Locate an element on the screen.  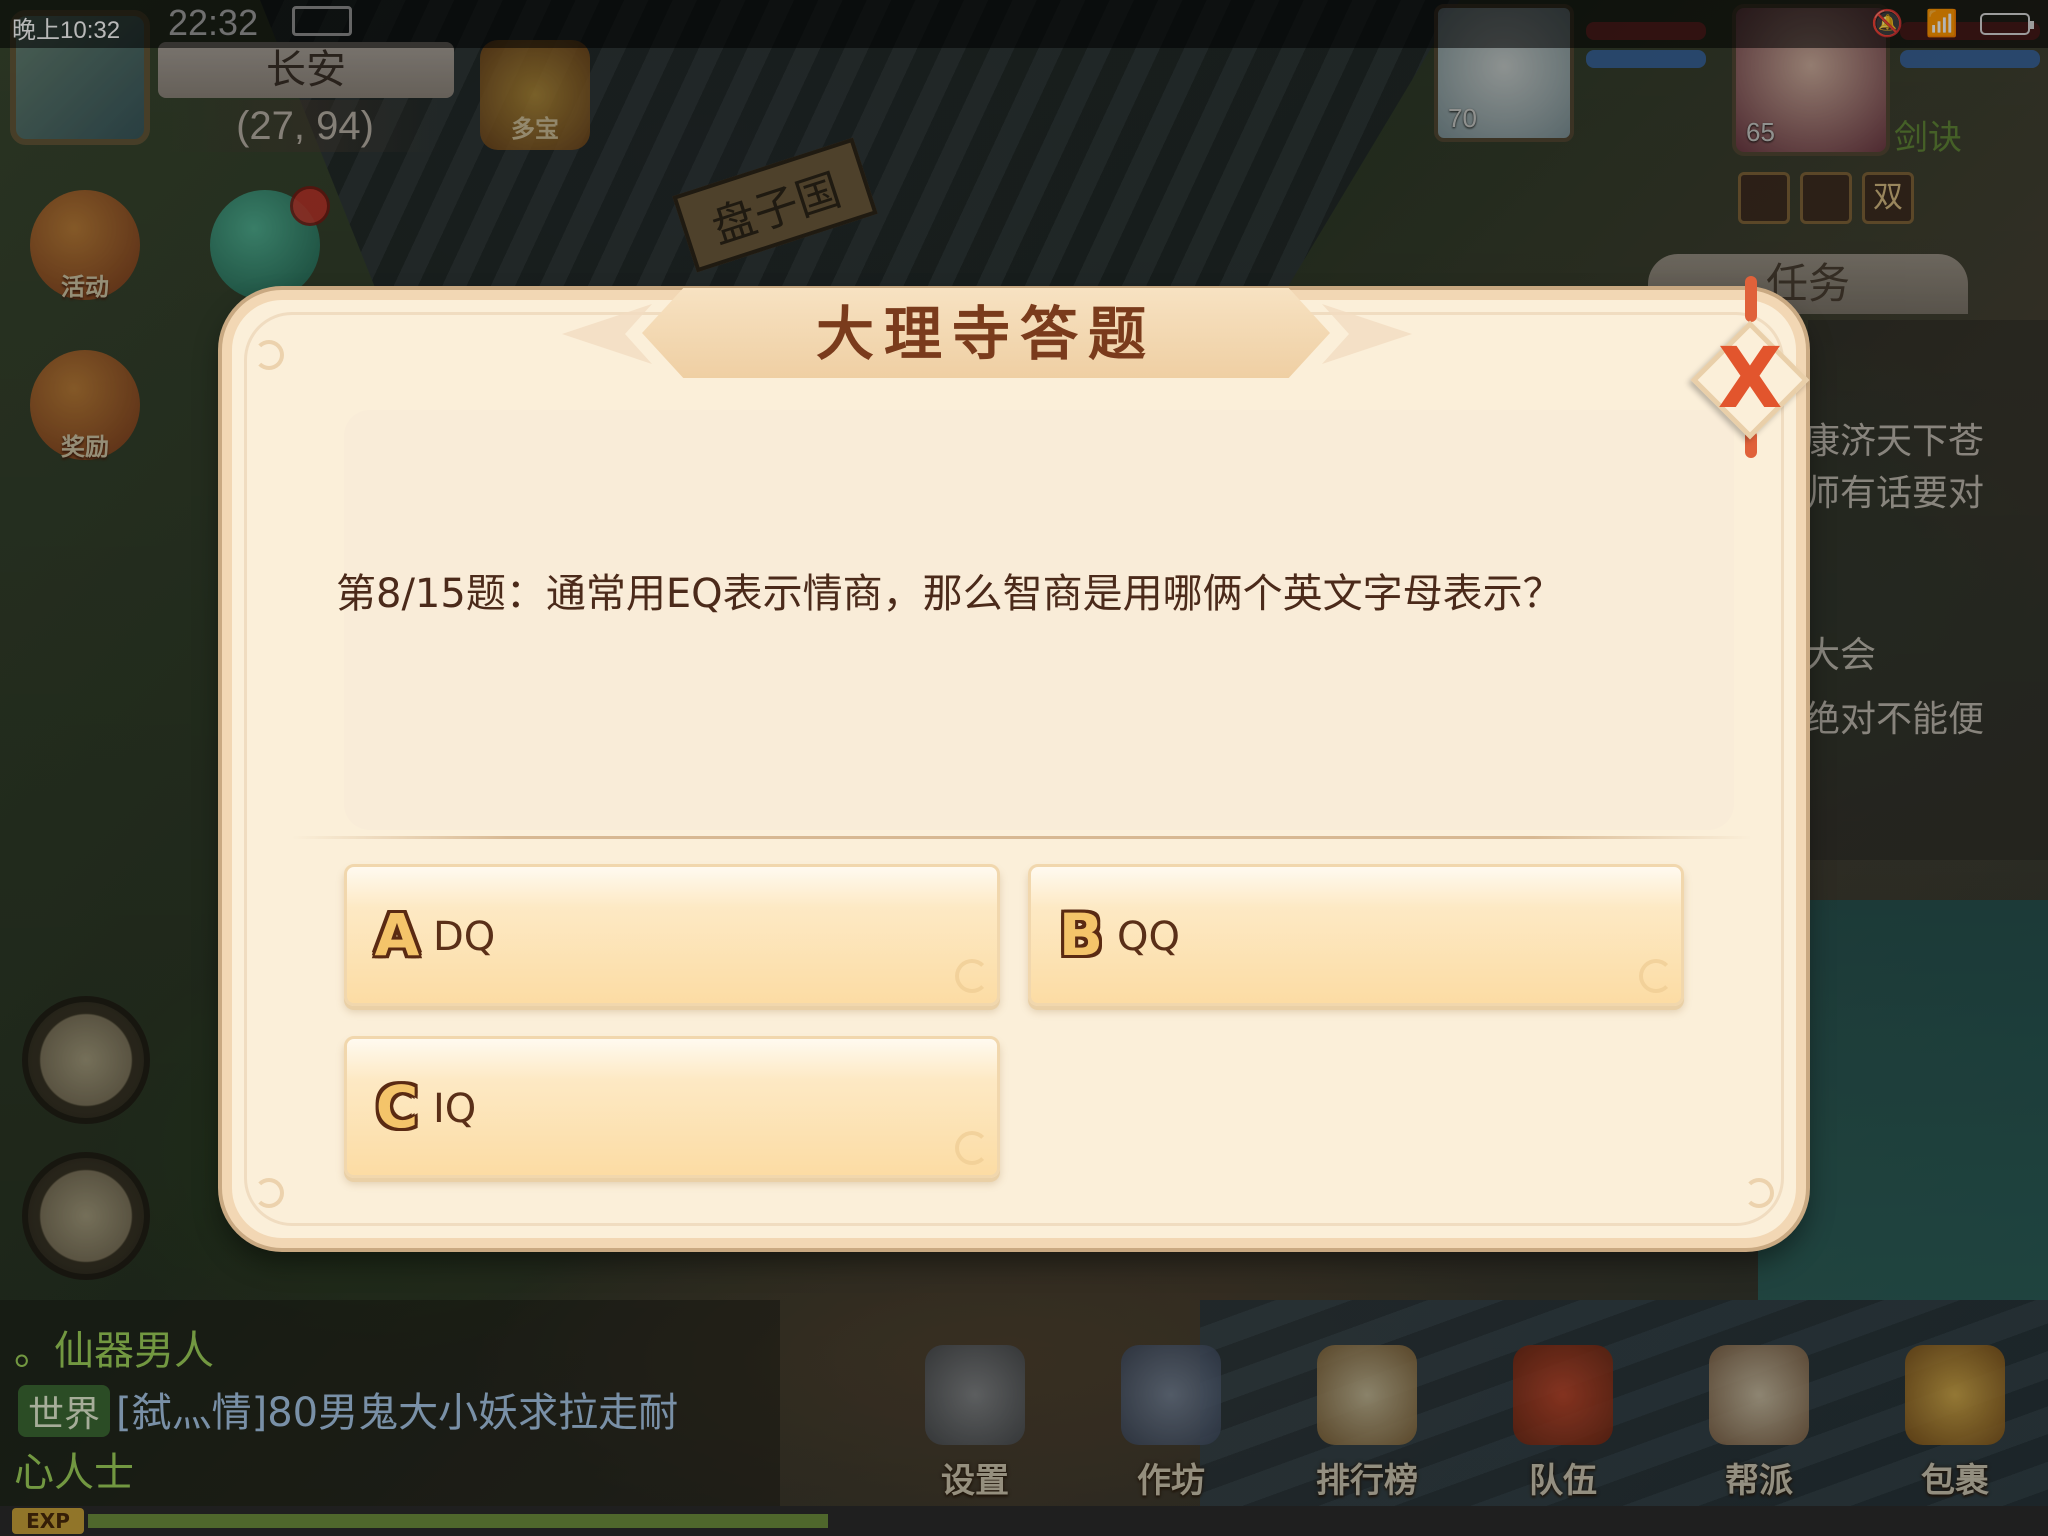
close-button: X is located at coordinates (1750, 380).